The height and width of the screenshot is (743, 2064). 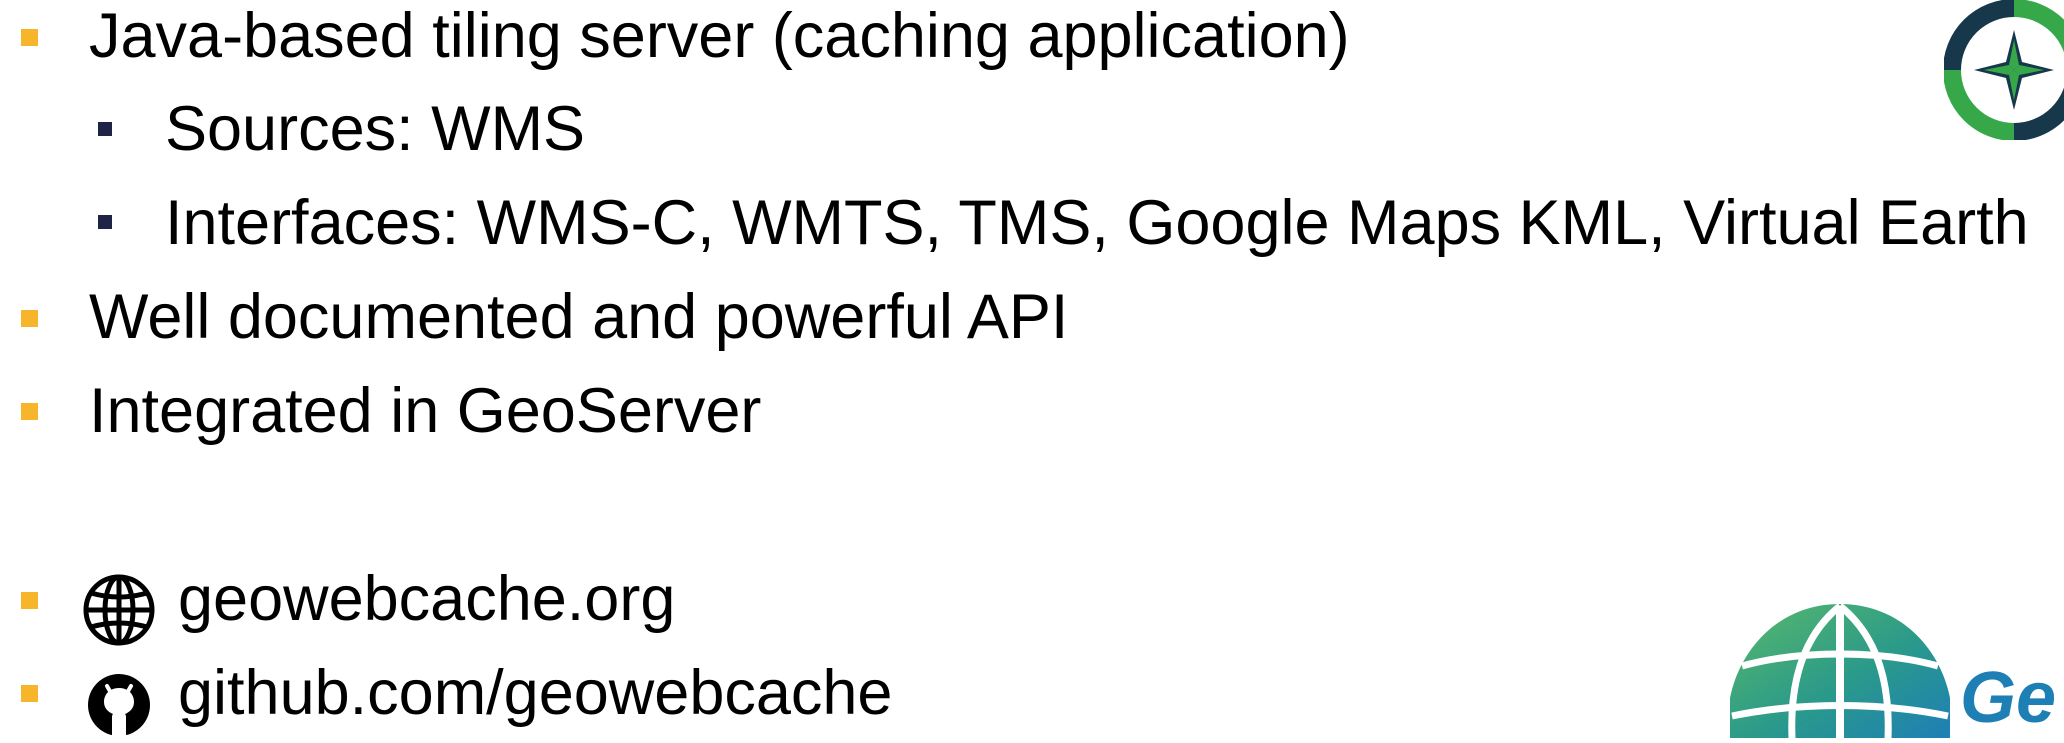 I want to click on compass-logo, so click(x=2003, y=70).